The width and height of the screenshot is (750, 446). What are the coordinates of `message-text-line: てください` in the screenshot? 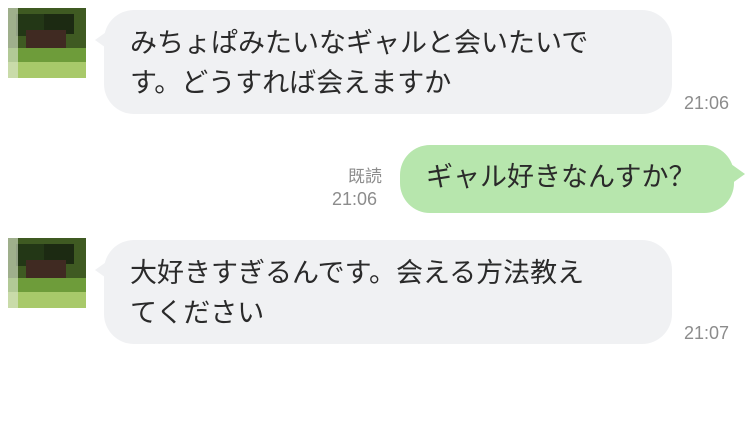 It's located at (197, 313).